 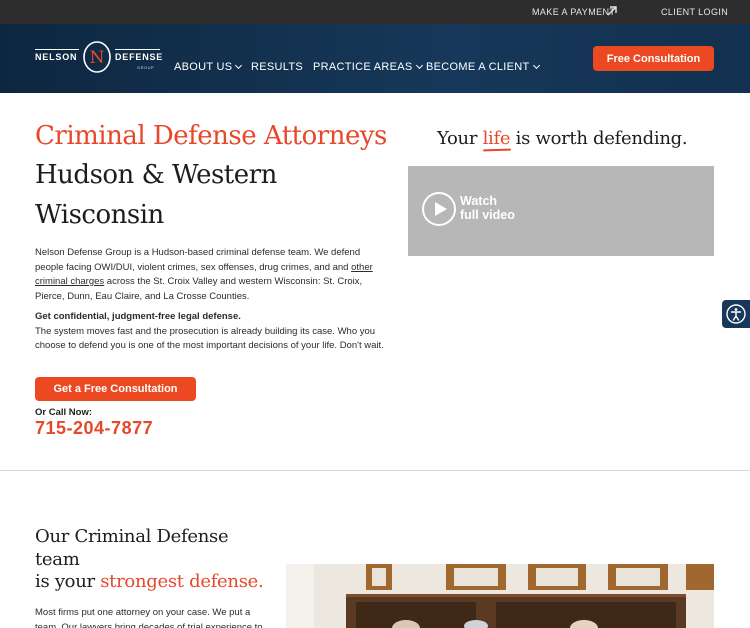 I want to click on nav-learn-label: LEARN, so click(x=193, y=98).